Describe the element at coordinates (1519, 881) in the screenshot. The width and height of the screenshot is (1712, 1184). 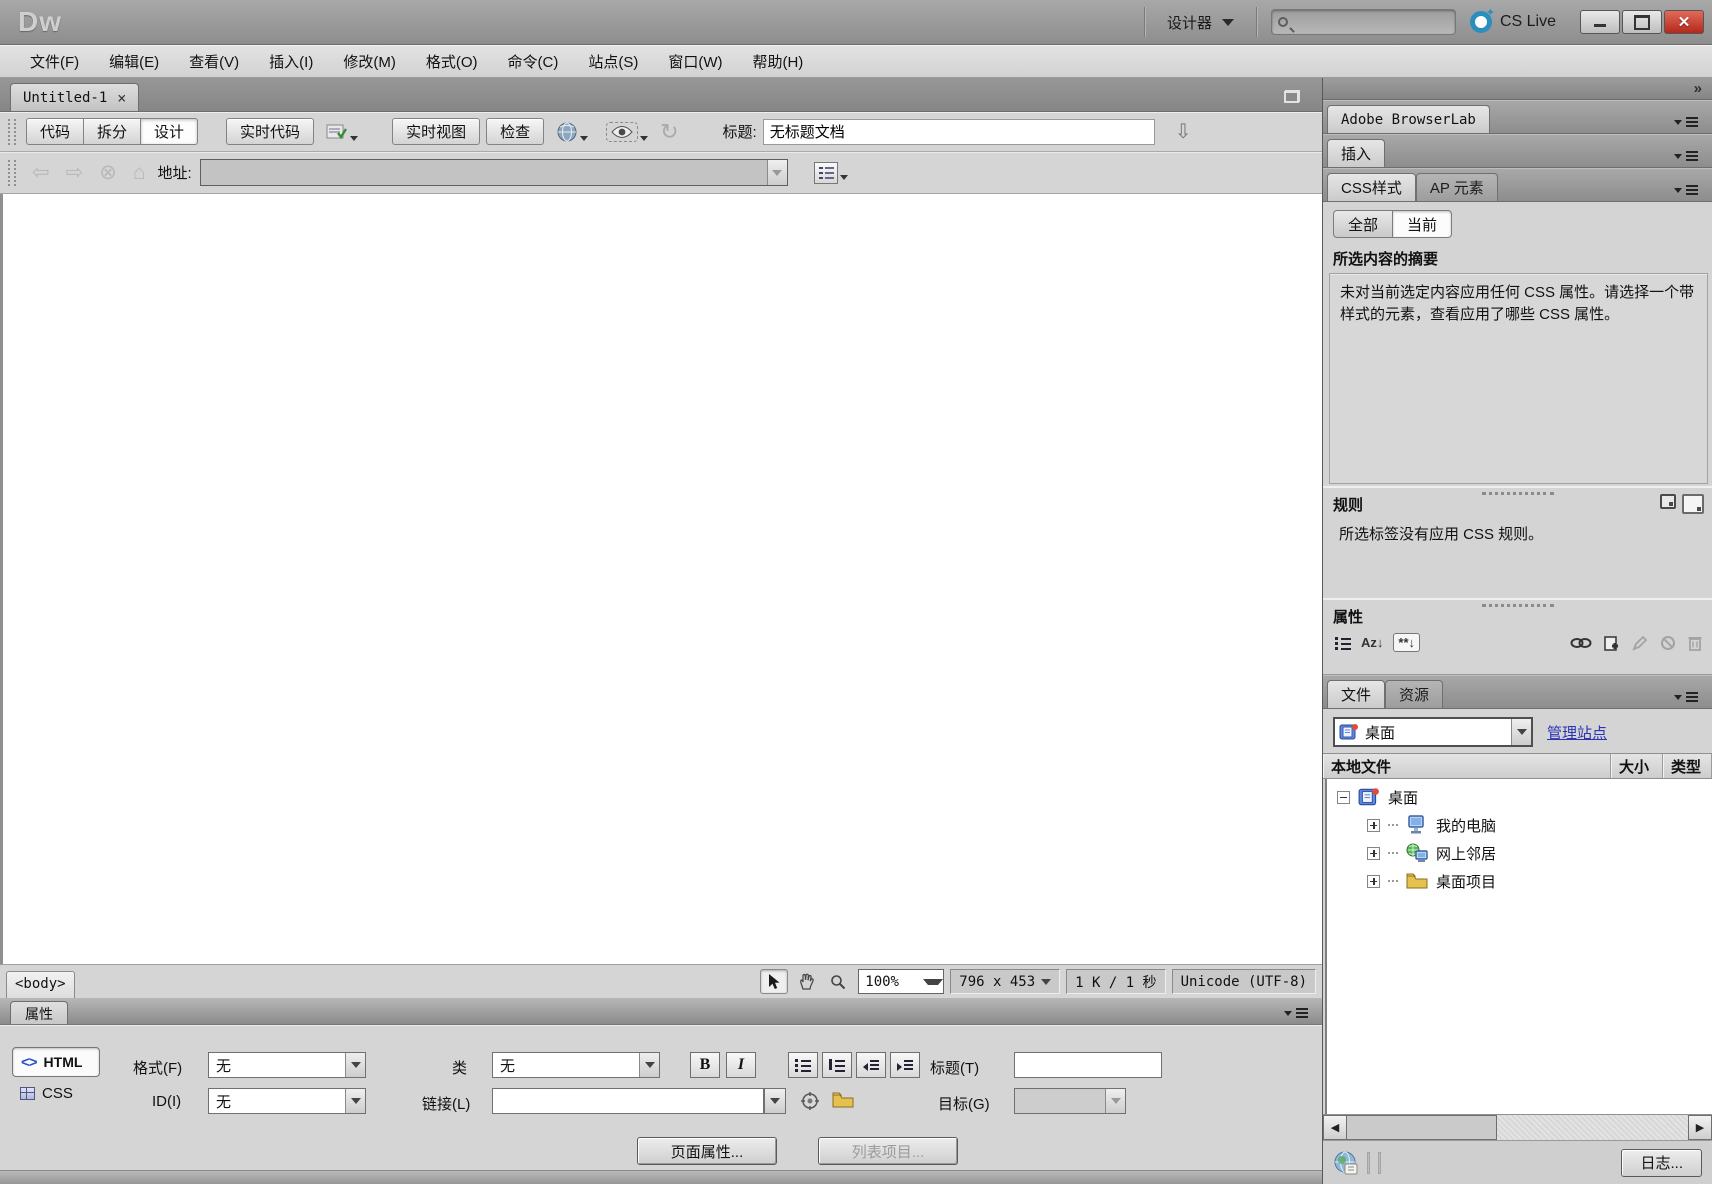
I see `tree-row-desktop-items: 桌面项目` at that location.